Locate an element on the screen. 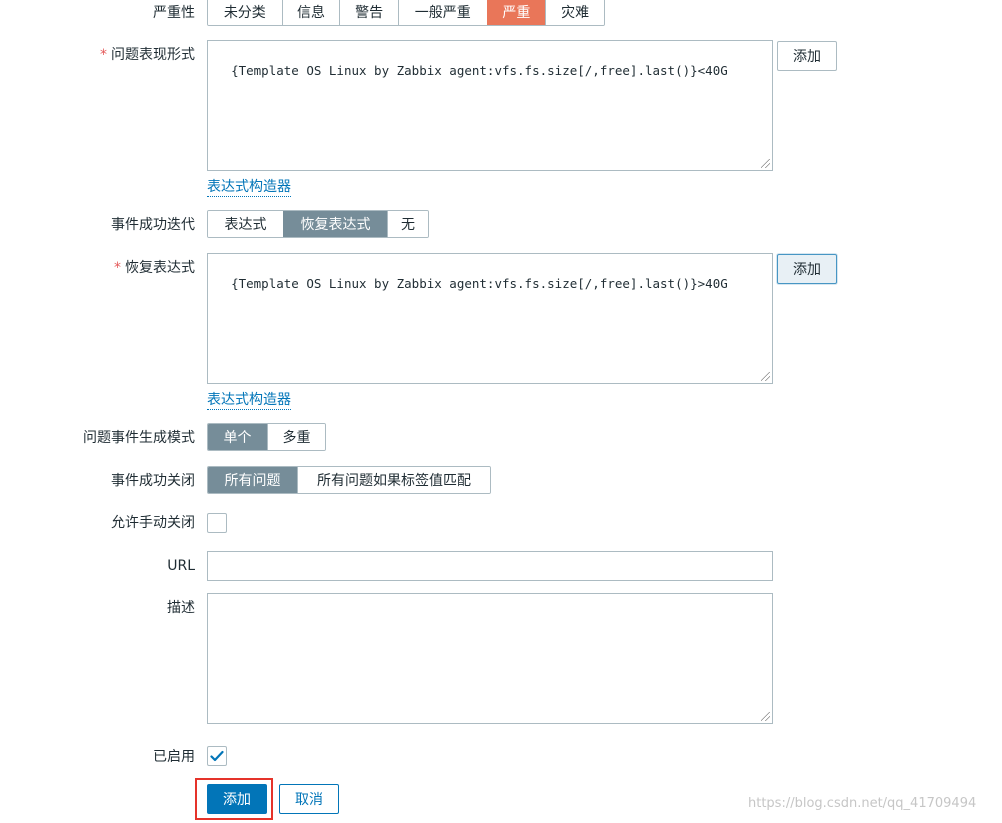 The height and width of the screenshot is (823, 1002). watermark: https://blog.csdn.net/qq_41709494 is located at coordinates (862, 803).